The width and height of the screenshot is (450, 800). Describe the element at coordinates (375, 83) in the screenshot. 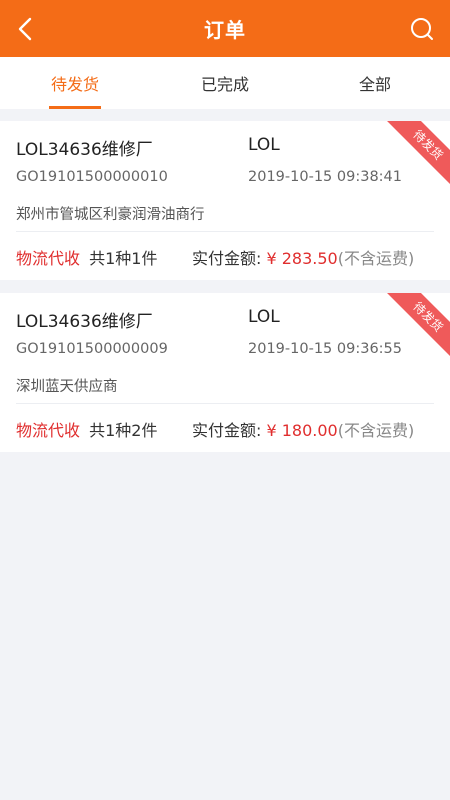

I see `tab-all: 全部` at that location.